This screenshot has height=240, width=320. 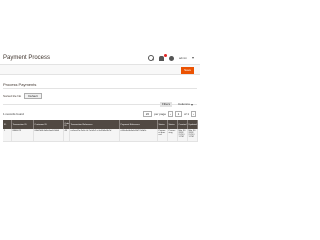 I want to click on column-header: ID, so click(x=7, y=124).